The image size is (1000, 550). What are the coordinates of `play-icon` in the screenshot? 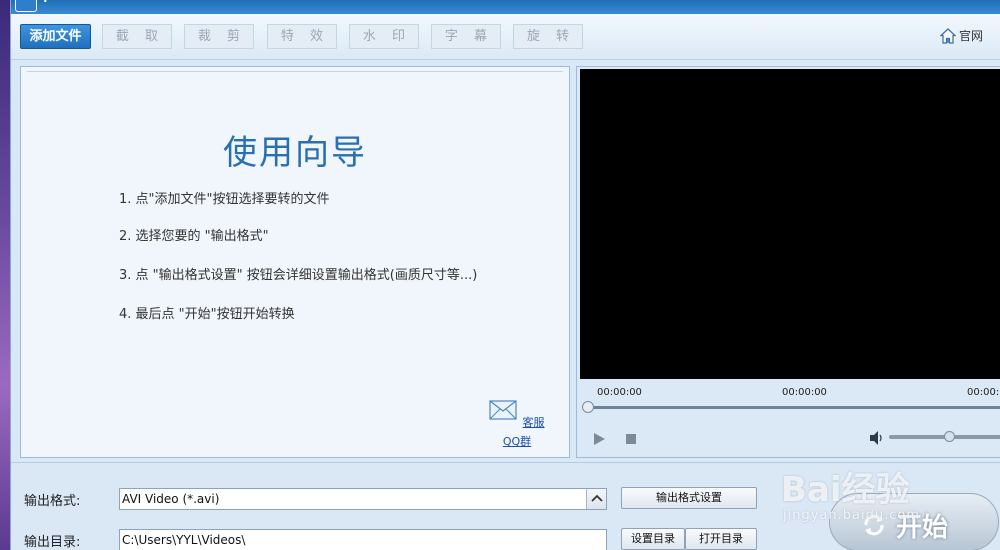 It's located at (599, 439).